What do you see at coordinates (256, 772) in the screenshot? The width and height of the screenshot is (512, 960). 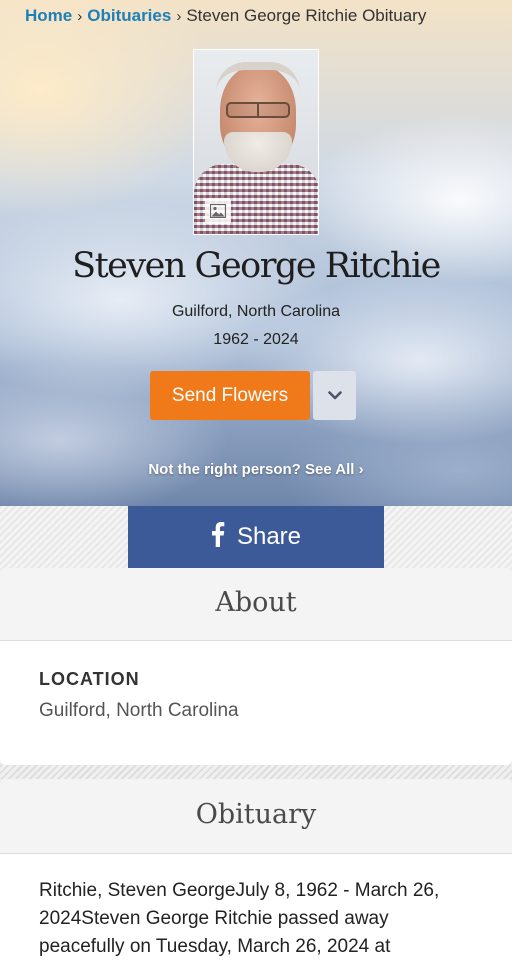 I see `section-divider` at bounding box center [256, 772].